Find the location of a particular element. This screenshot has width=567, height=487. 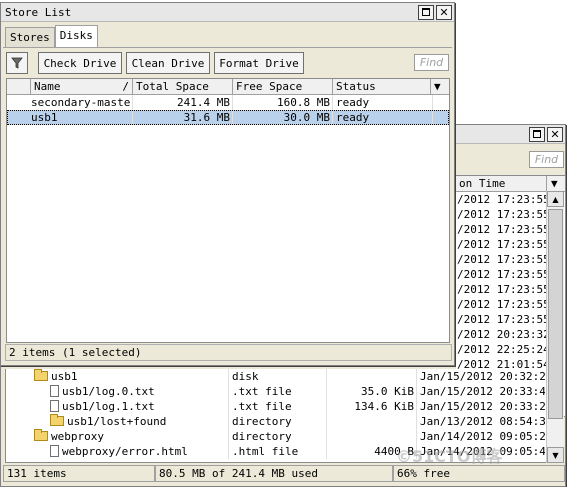

time-column-header: on Time is located at coordinates (501, 183).